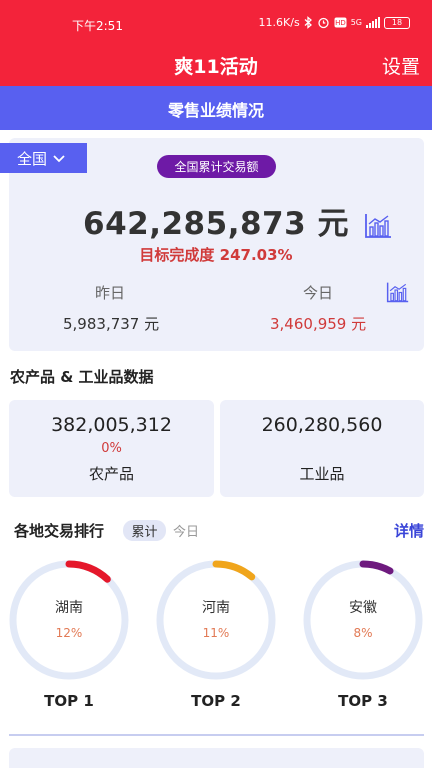 This screenshot has height=768, width=432. I want to click on agri-percent: 0%, so click(111, 448).